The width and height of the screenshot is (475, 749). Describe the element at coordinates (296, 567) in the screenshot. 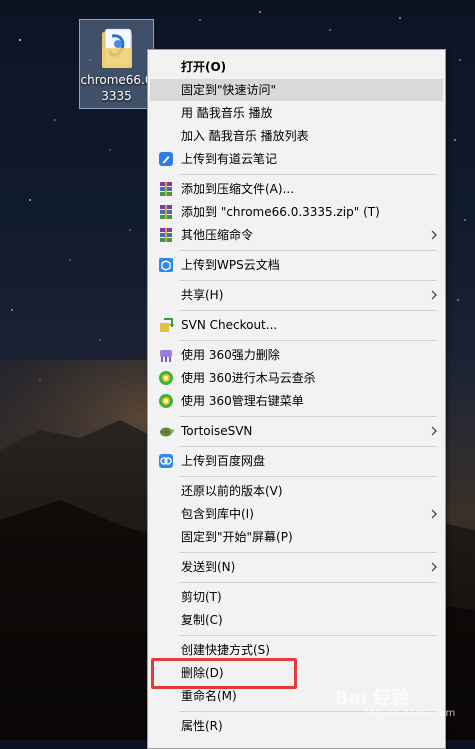

I see `menu-item-send-to: 发送到(N)` at that location.